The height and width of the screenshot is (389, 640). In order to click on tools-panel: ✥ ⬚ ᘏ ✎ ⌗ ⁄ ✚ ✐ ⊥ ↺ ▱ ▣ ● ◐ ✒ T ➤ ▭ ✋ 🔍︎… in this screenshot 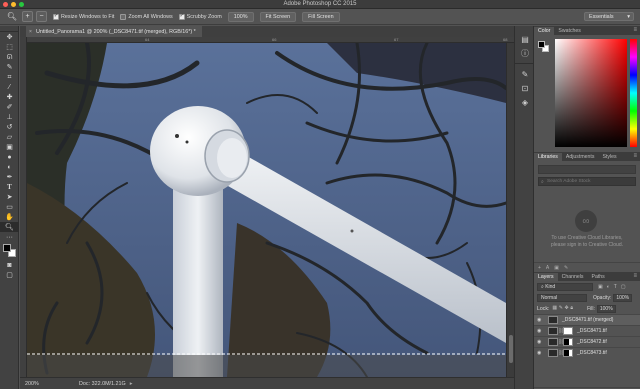, I will do `click(9, 207)`.